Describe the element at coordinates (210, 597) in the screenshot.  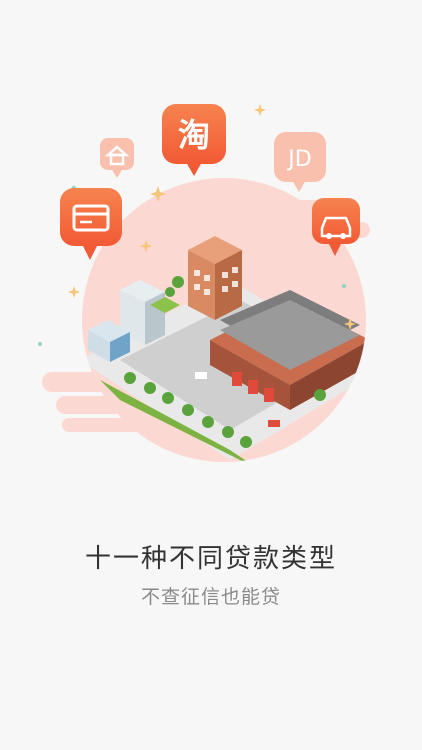
I see `onboarding-subtitle: 不查征信也能贷` at that location.